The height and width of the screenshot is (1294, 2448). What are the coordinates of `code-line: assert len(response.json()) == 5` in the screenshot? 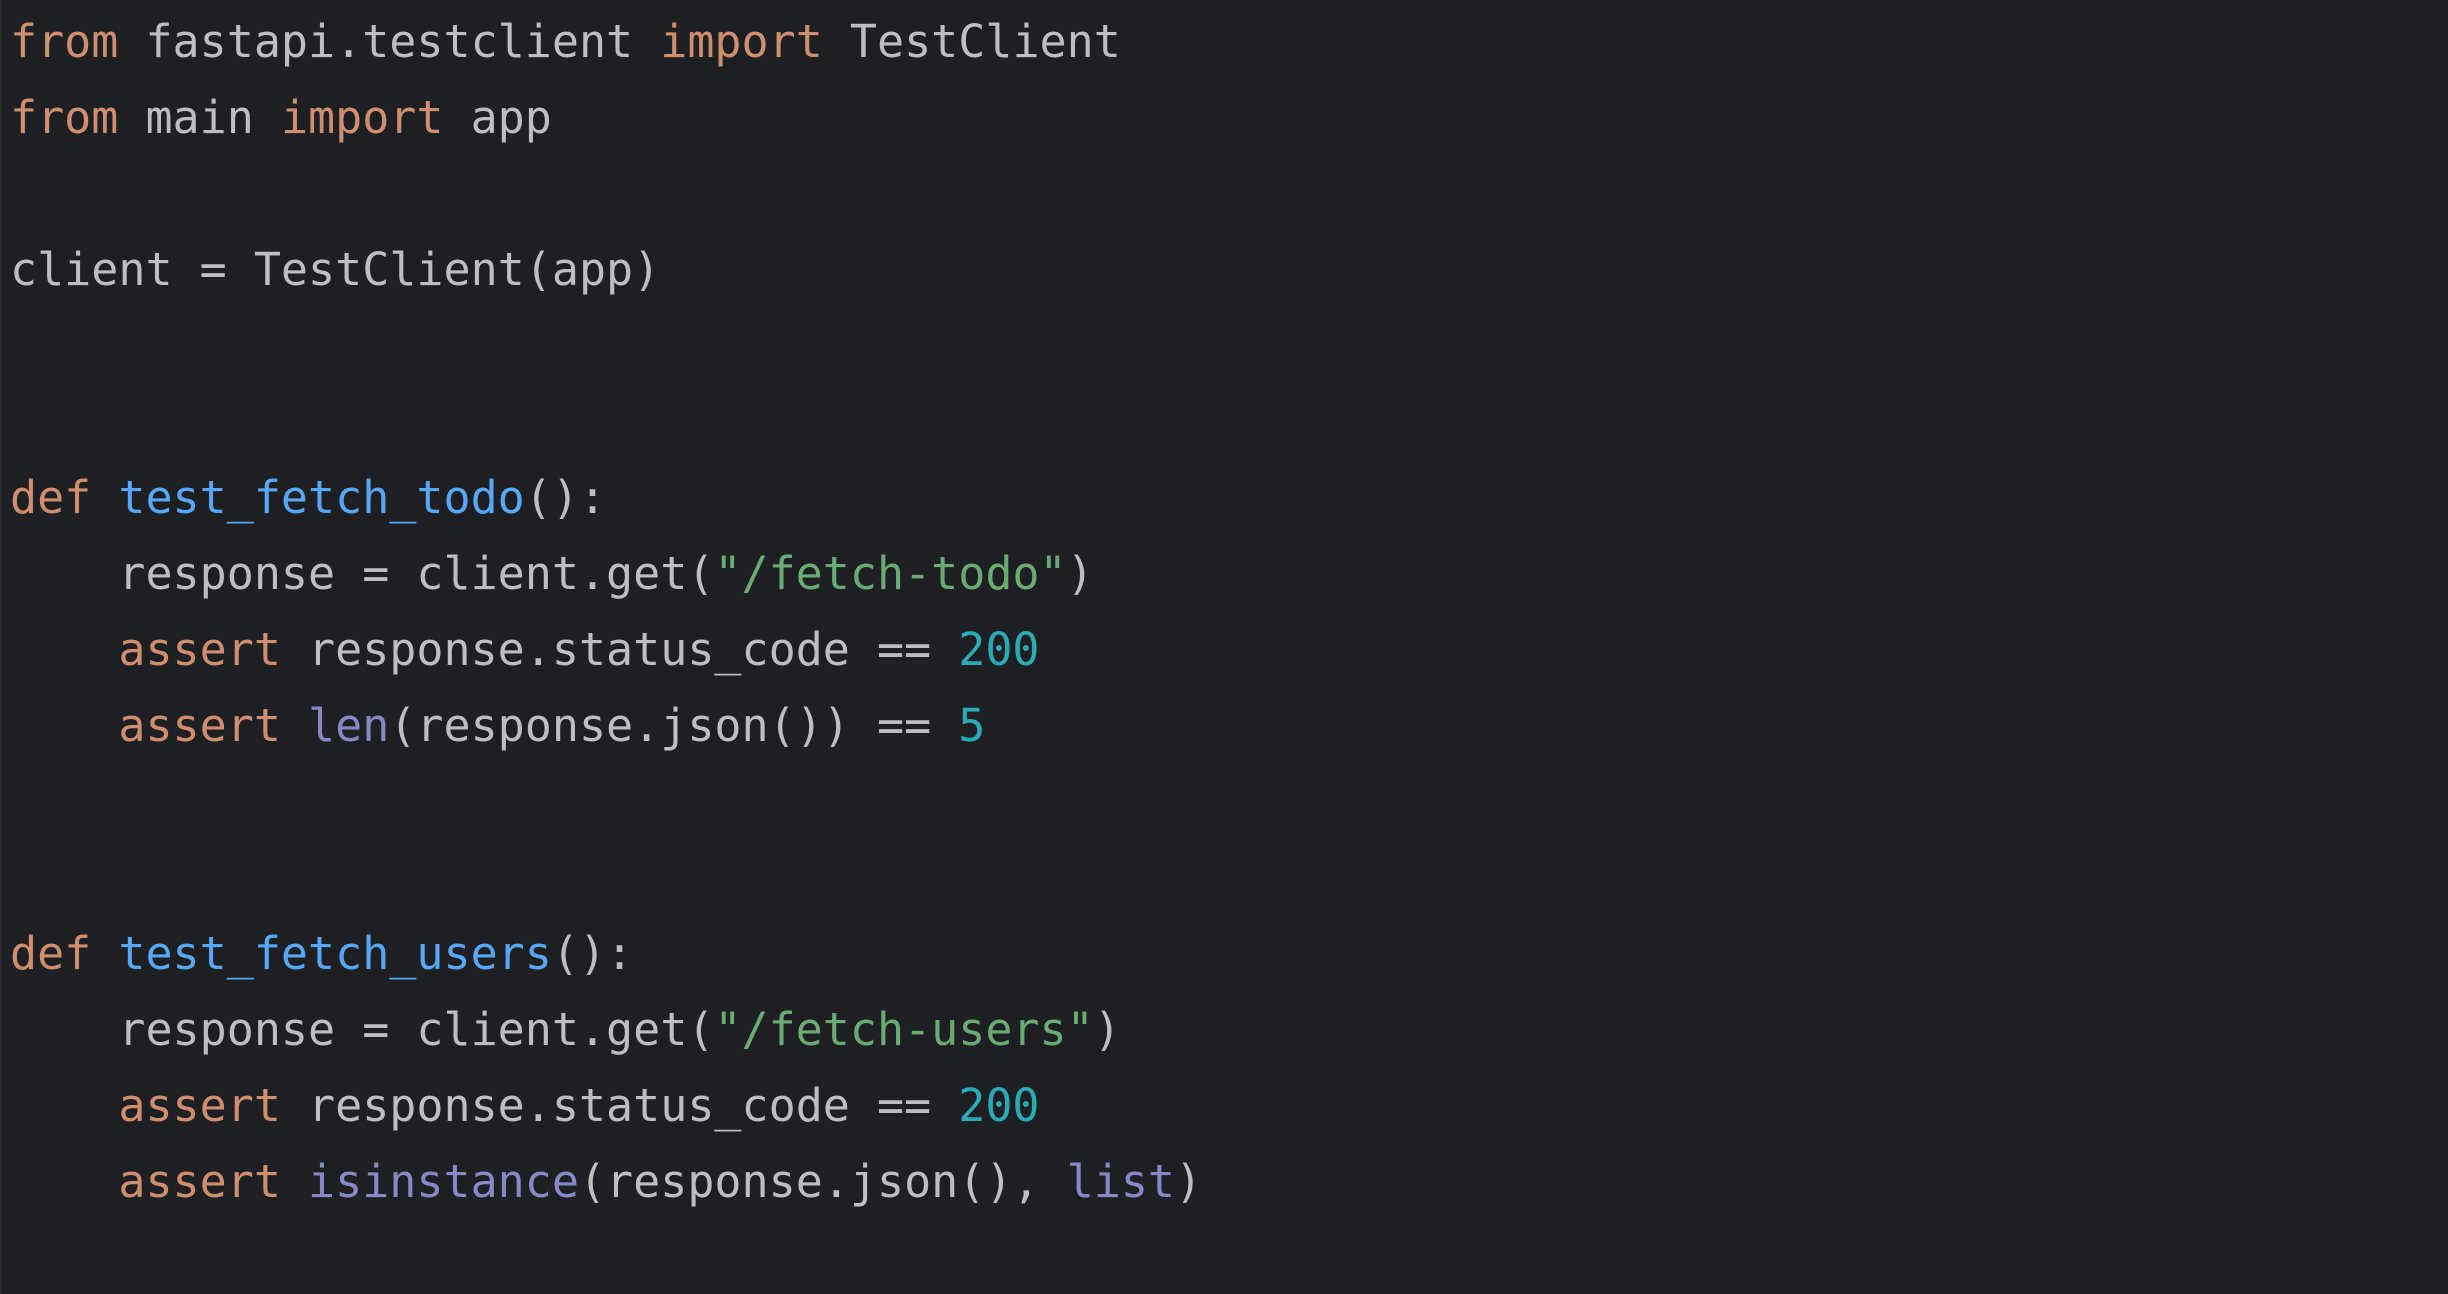 It's located at (606, 726).